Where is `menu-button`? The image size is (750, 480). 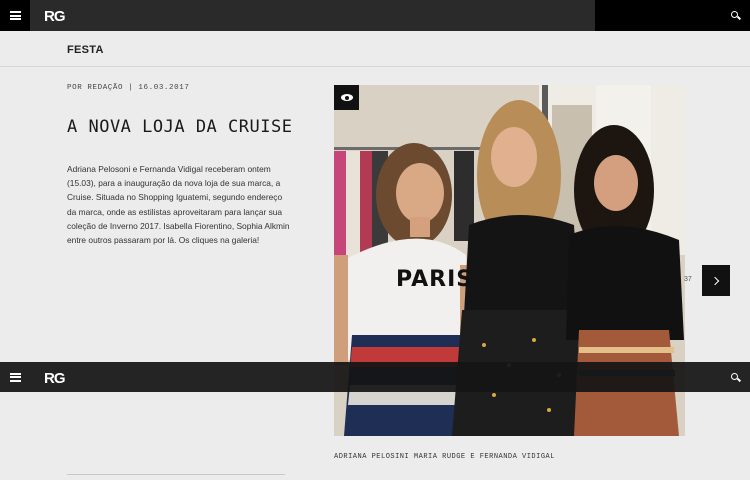
menu-button is located at coordinates (15, 15).